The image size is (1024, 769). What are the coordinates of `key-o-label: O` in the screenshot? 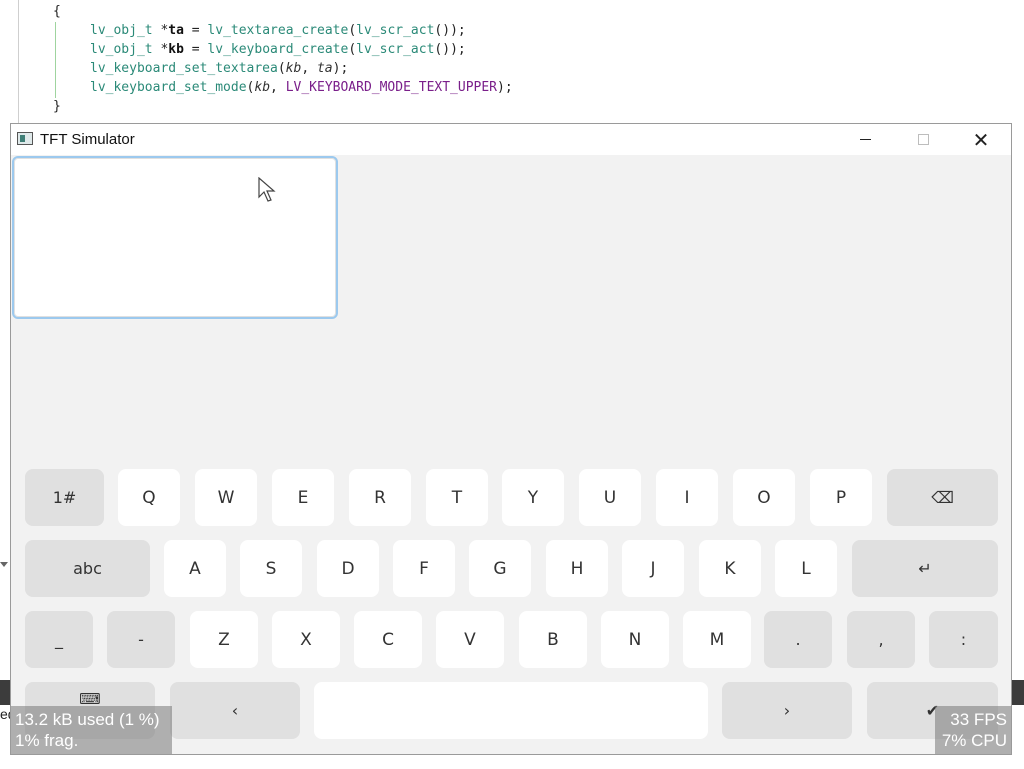 It's located at (764, 497).